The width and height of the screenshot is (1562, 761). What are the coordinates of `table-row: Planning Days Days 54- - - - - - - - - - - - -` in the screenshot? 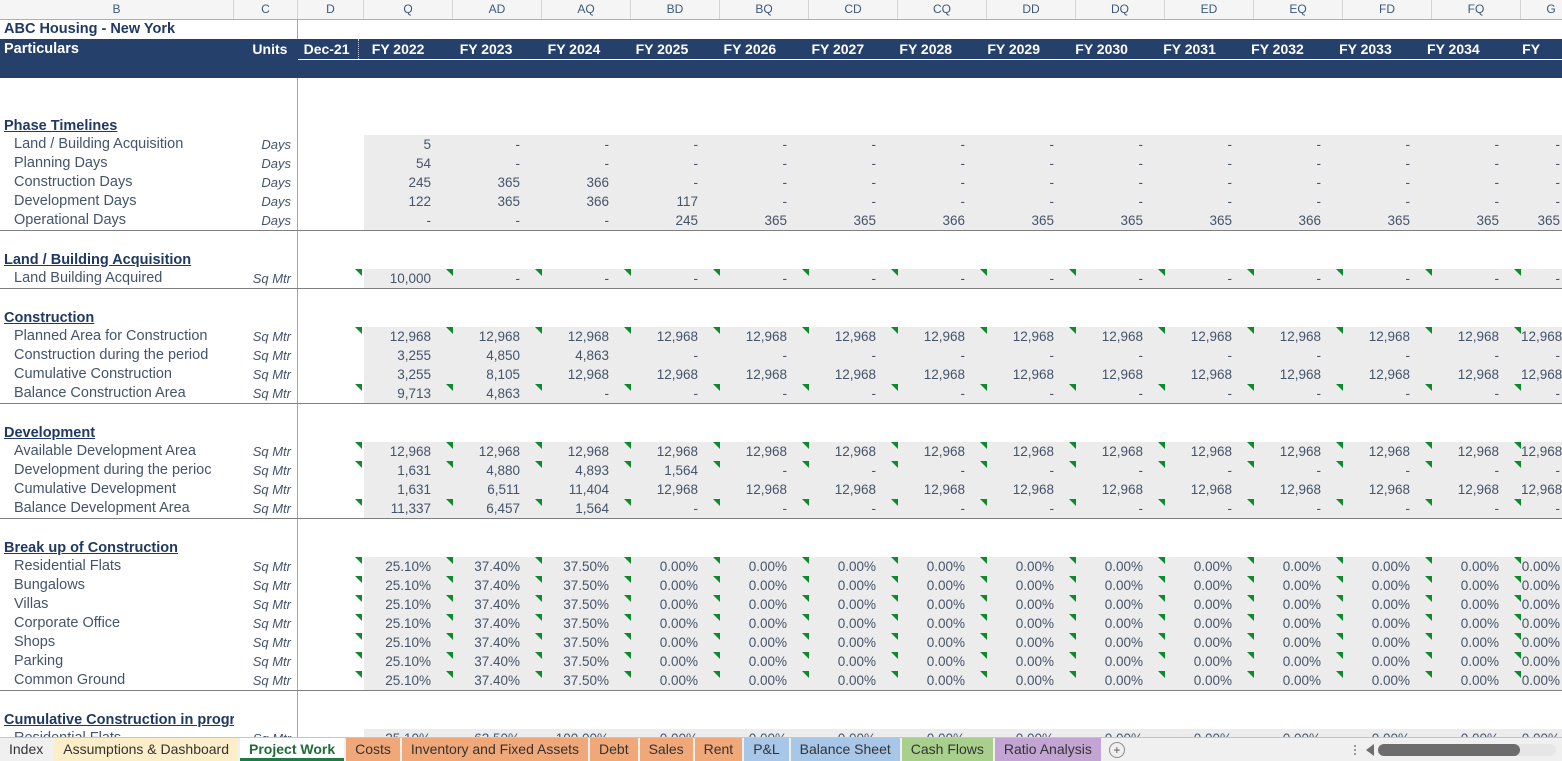 It's located at (781, 163).